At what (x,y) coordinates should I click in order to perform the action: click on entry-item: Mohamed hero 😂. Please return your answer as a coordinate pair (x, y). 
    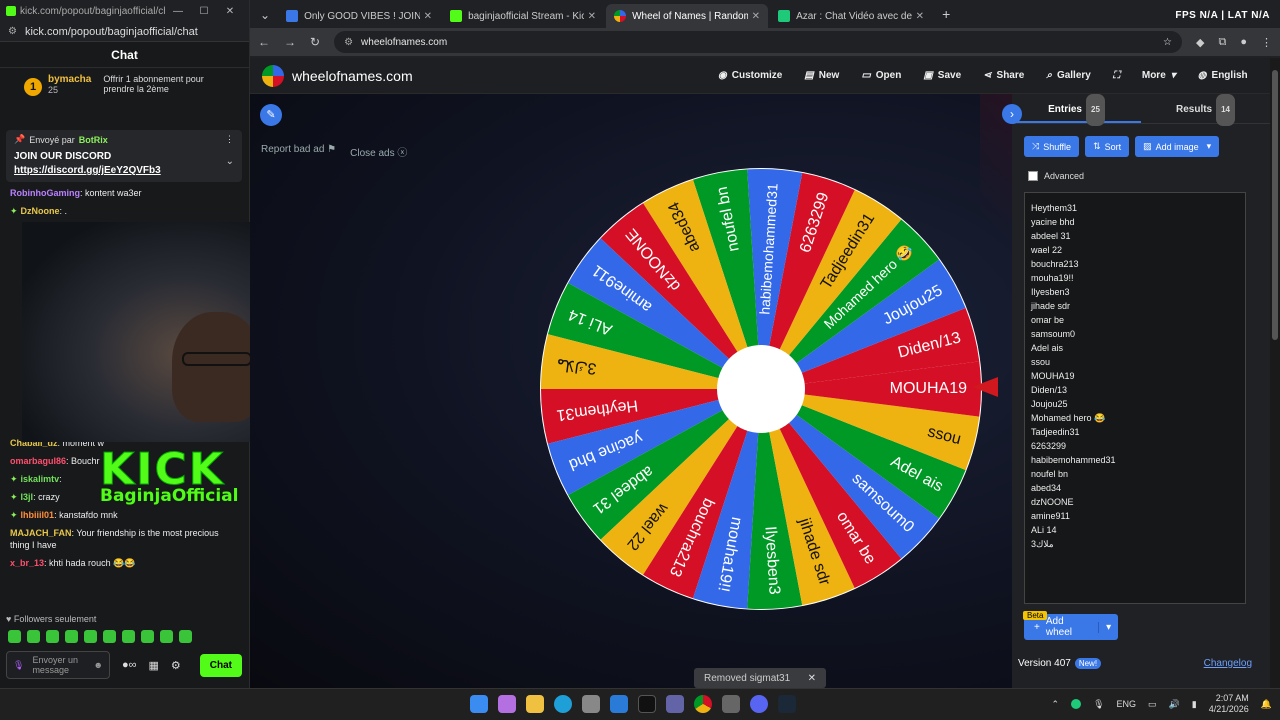
    Looking at the image, I should click on (1135, 418).